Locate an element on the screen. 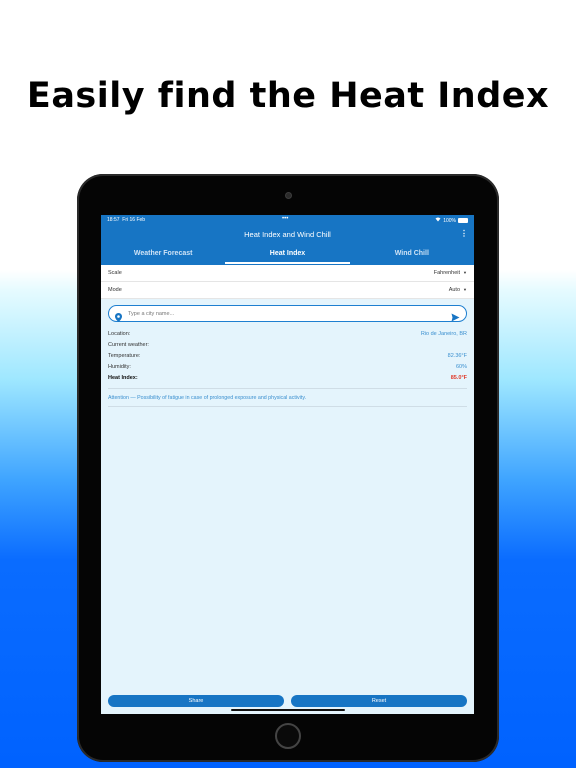 The width and height of the screenshot is (576, 768). city-search-input is located at coordinates (289, 313).